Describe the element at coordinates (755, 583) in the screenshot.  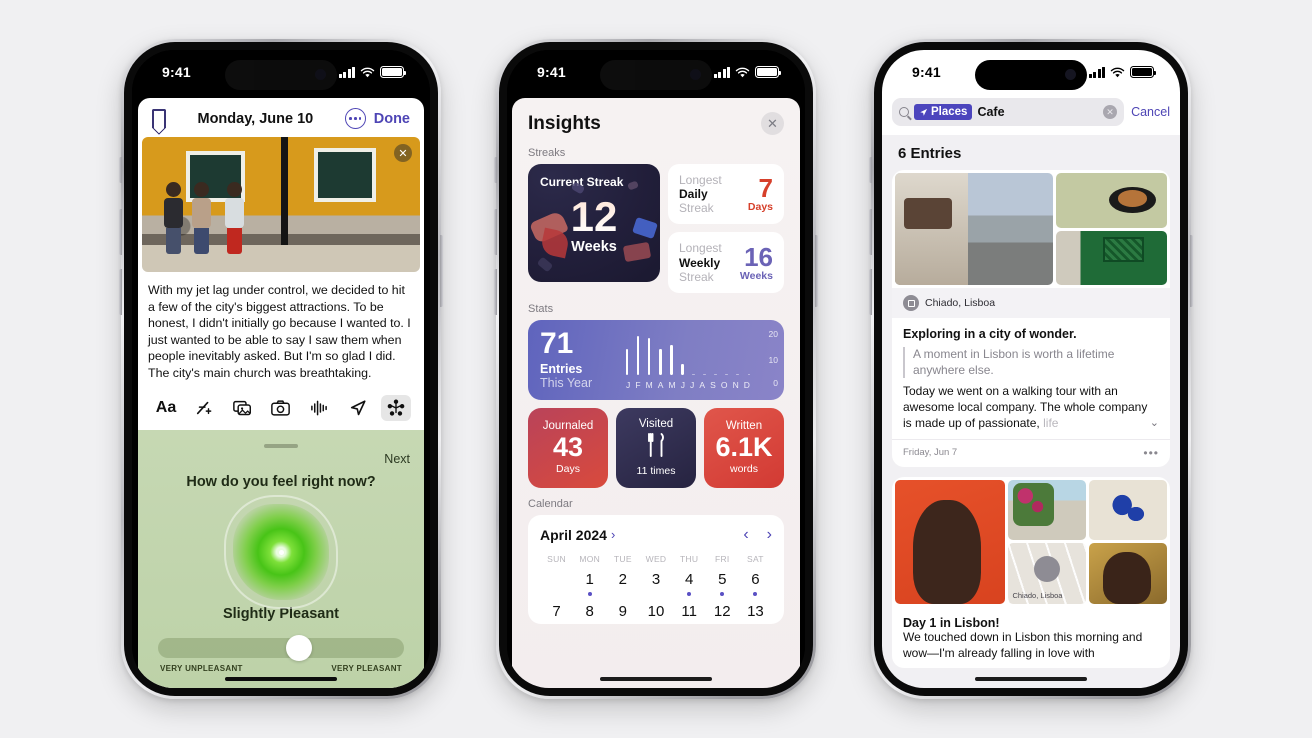
I see `calendar-day-cell: 6` at that location.